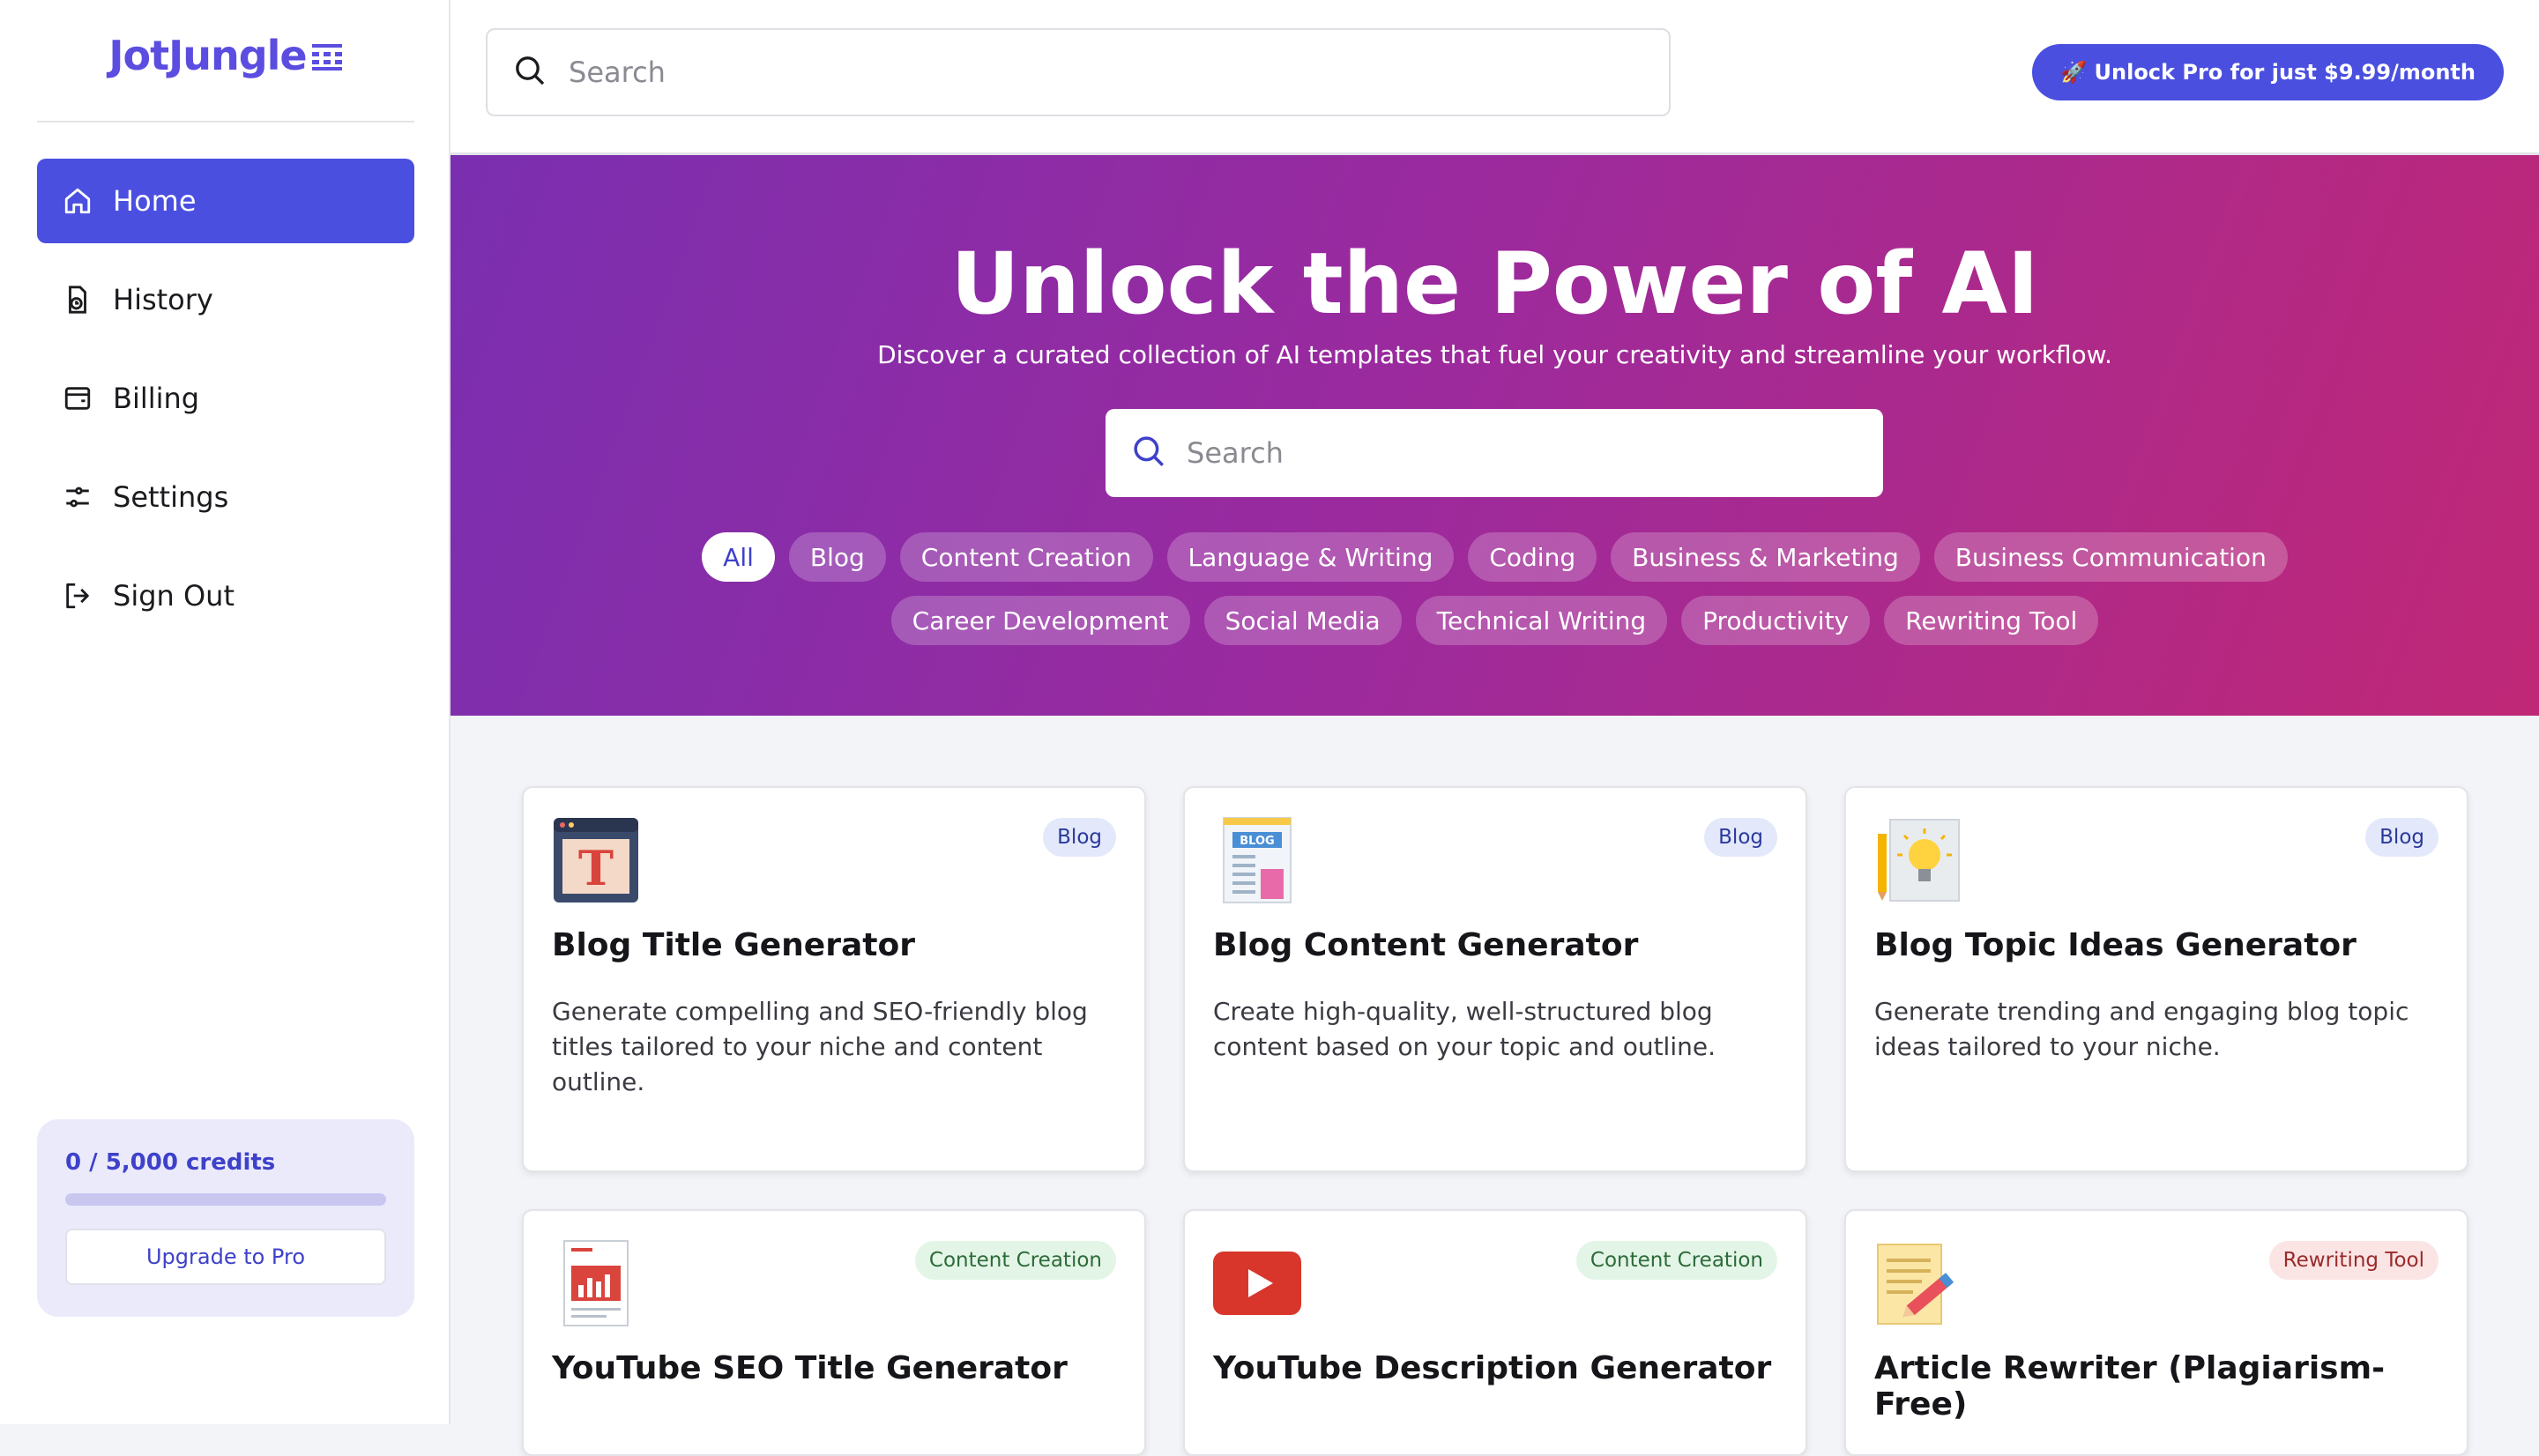 The height and width of the screenshot is (1456, 2539). I want to click on document-pencil-icon, so click(1918, 1283).